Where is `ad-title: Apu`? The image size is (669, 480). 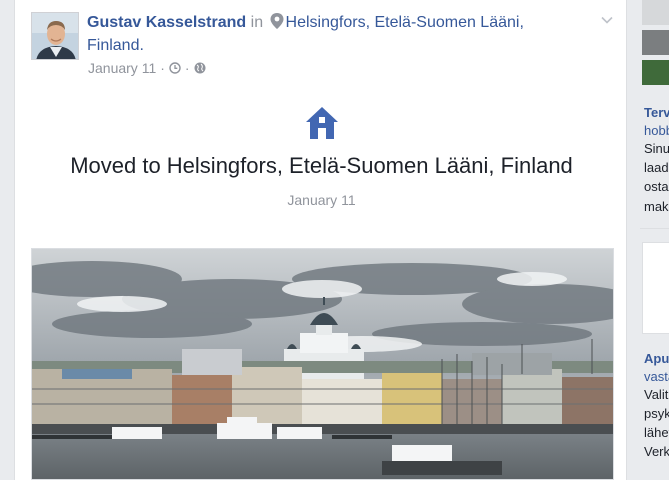 ad-title: Apu is located at coordinates (656, 359).